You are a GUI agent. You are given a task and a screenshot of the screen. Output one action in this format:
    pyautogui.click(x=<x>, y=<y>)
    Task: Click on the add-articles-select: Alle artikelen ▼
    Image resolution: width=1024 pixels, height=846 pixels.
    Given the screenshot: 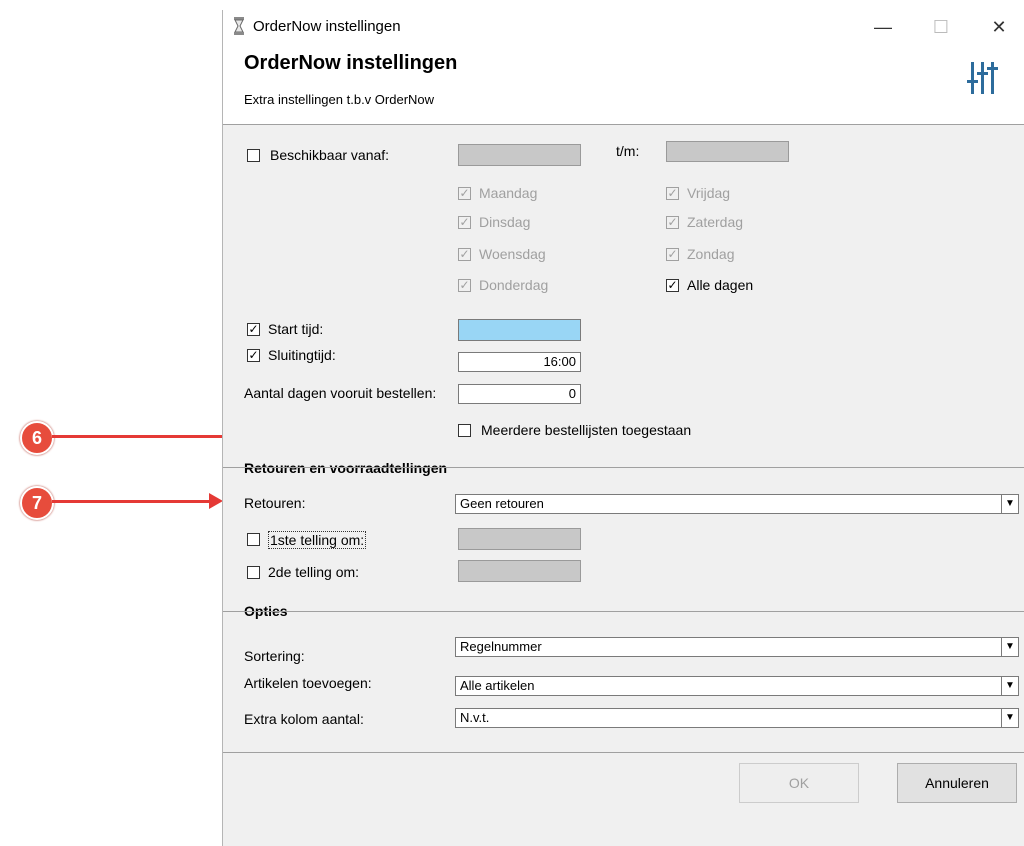 What is the action you would take?
    pyautogui.click(x=737, y=686)
    